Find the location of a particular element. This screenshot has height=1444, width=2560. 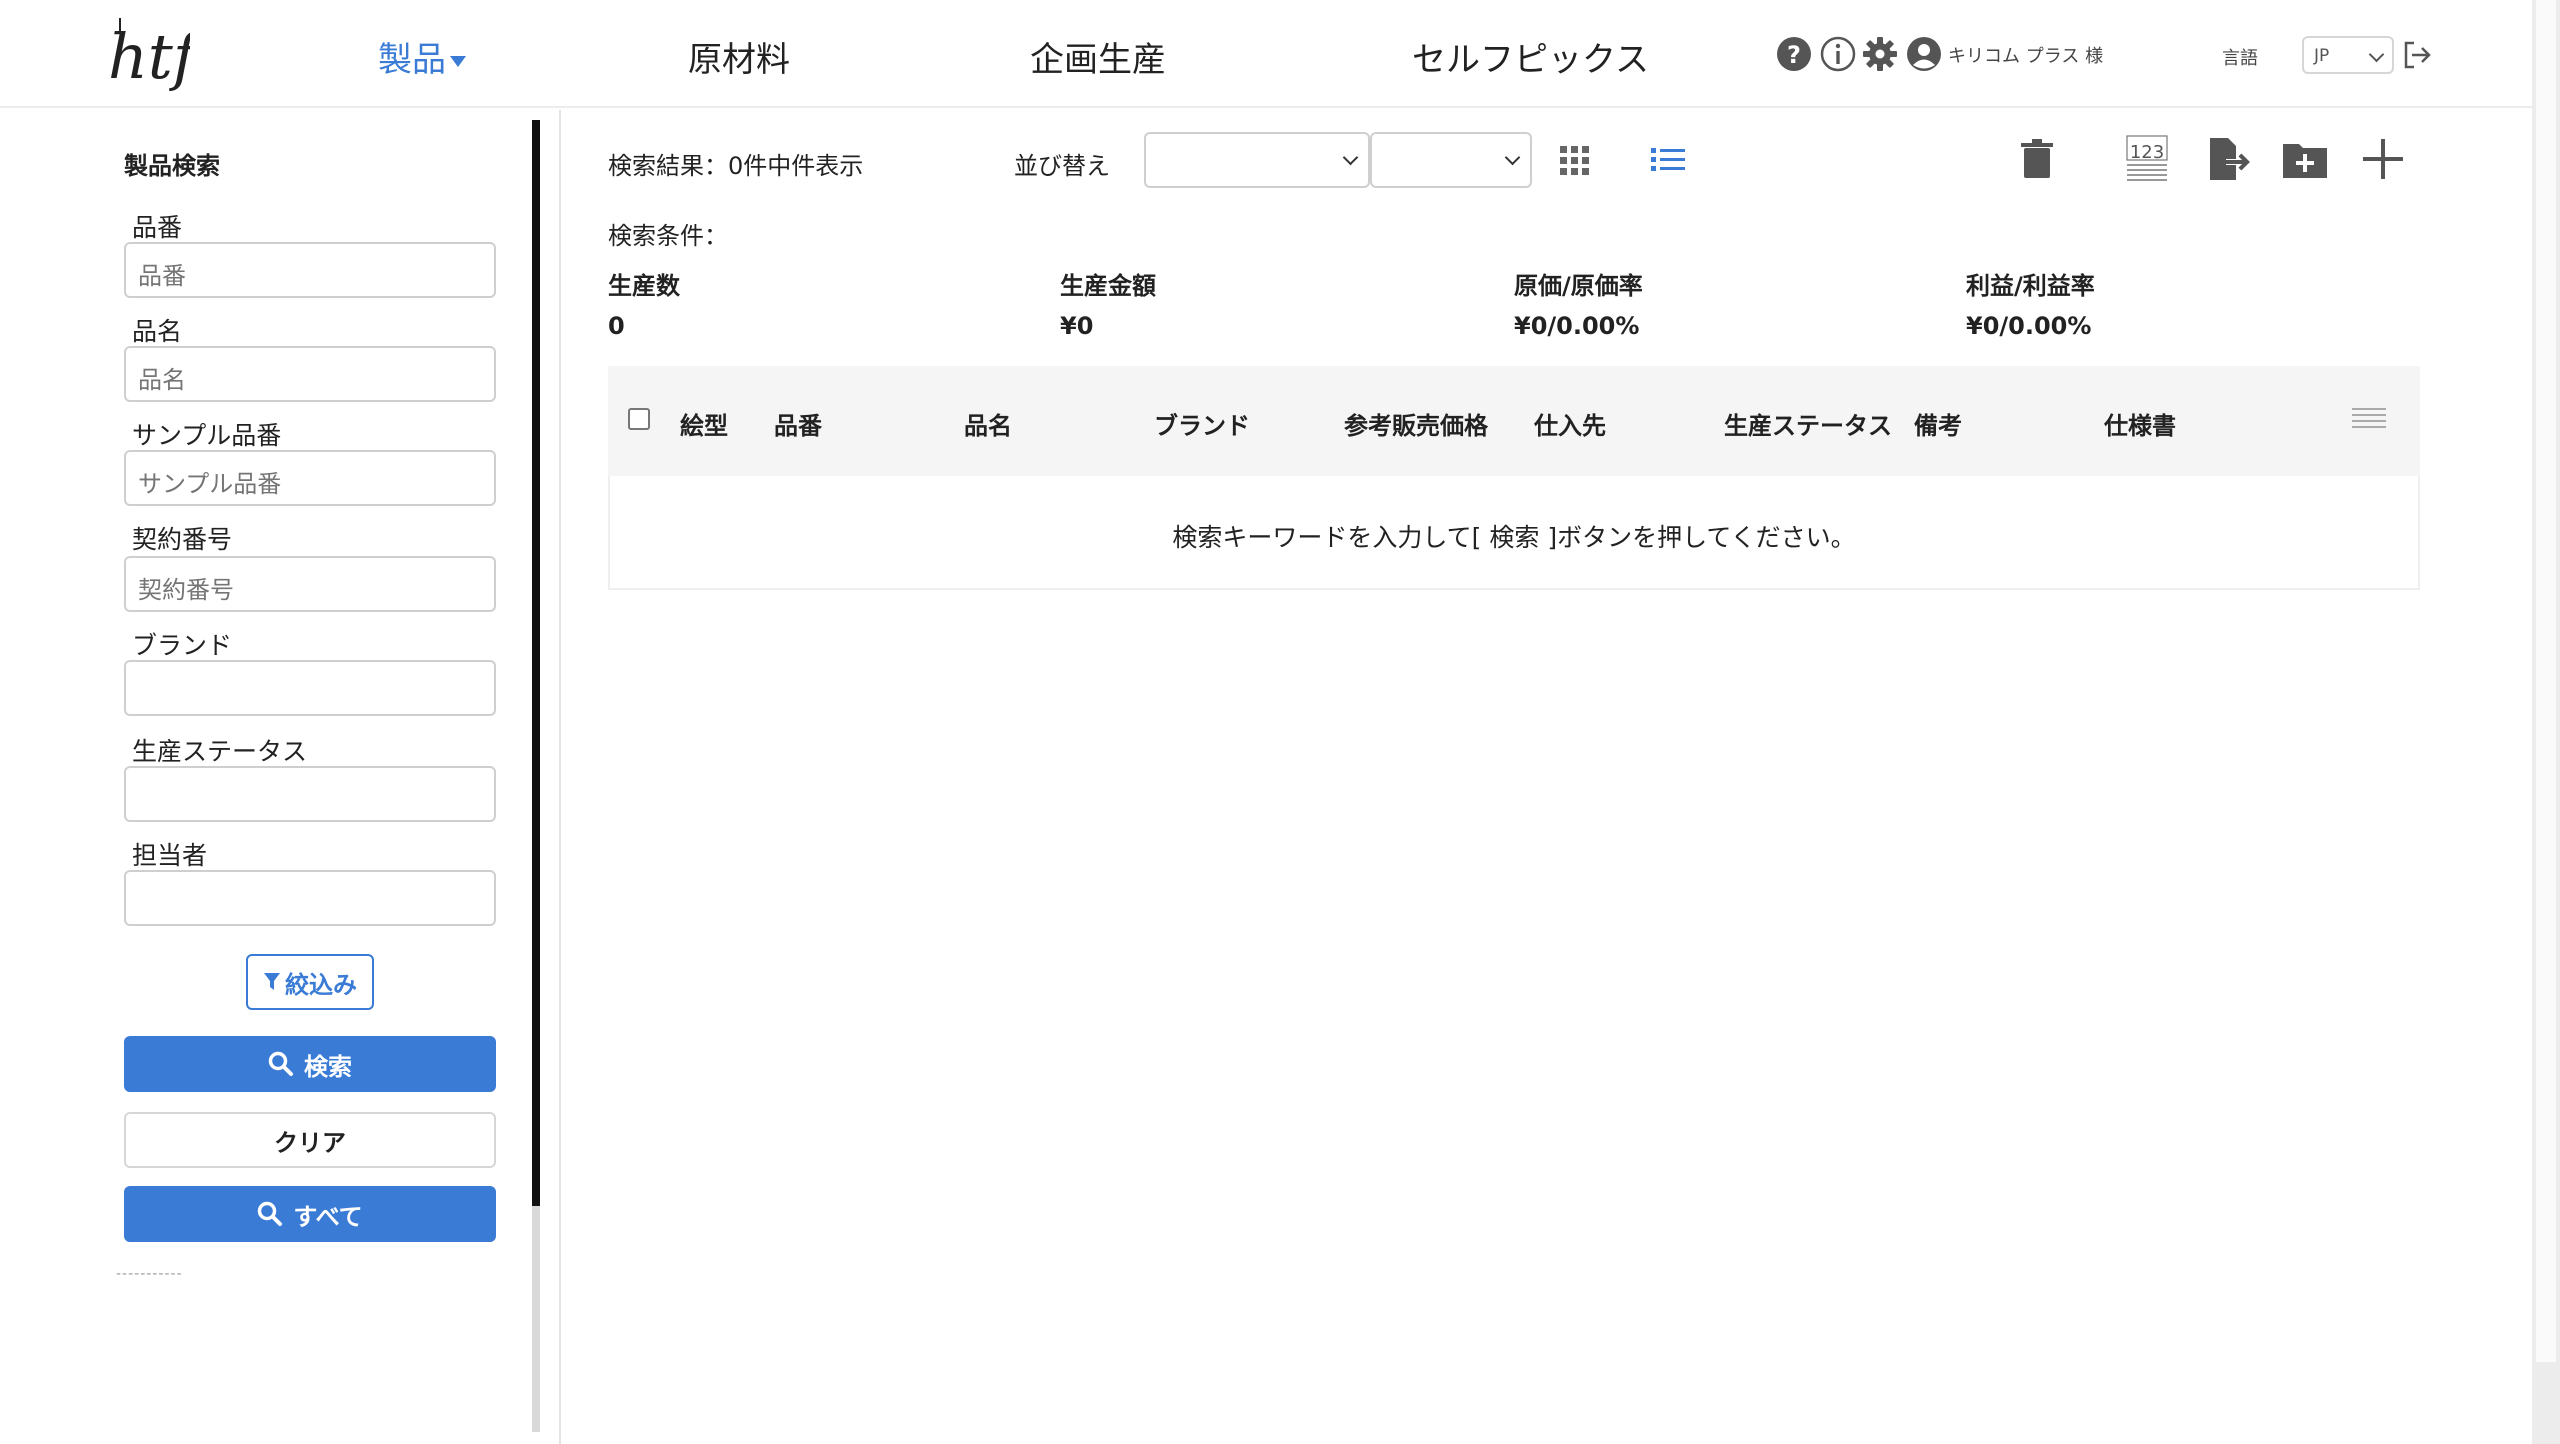

column-header-production-status: 生産ステータス is located at coordinates (1808, 423).